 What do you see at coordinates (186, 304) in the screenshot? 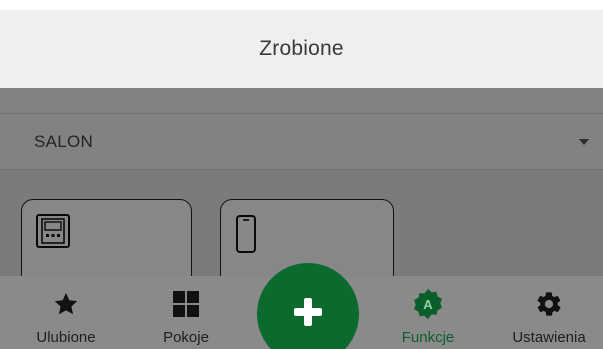
I see `grid-icon` at bounding box center [186, 304].